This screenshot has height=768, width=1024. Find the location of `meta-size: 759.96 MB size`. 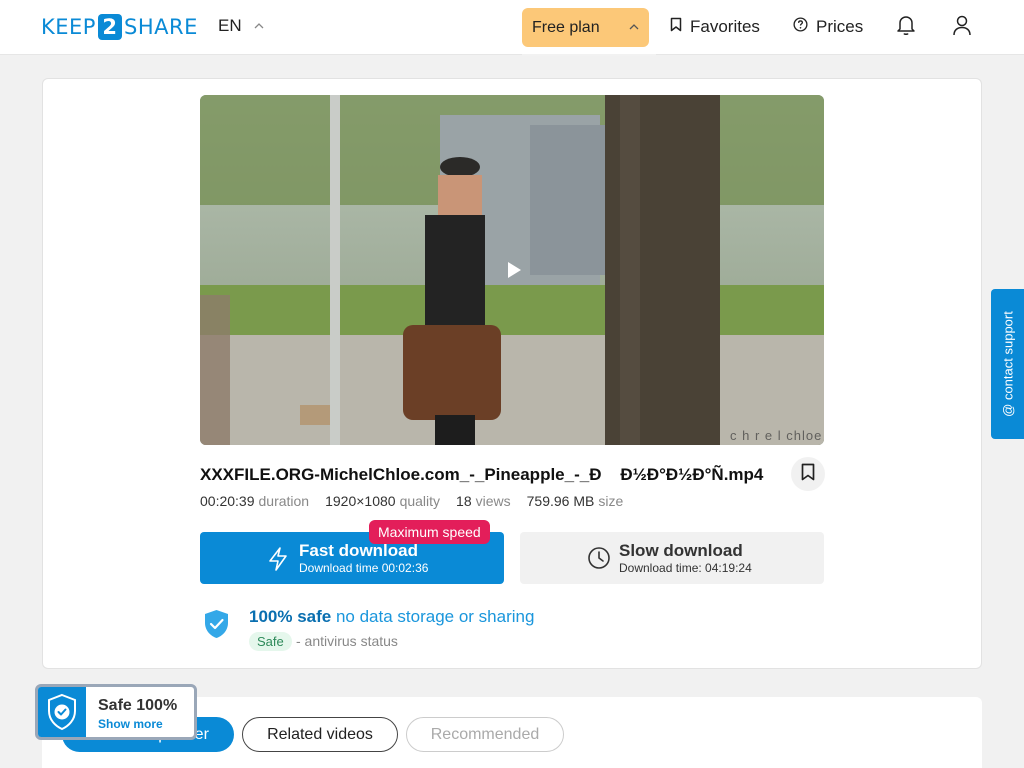

meta-size: 759.96 MB size is located at coordinates (575, 501).